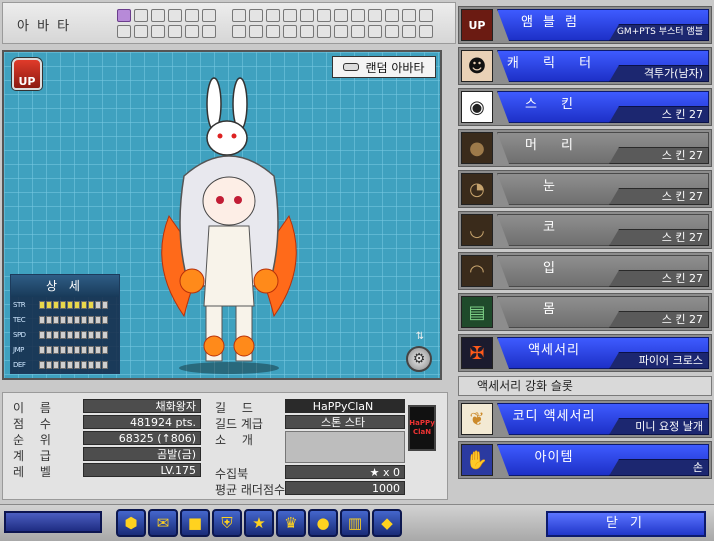 Image resolution: width=714 pixels, height=541 pixels. I want to click on stat-row-str: STR, so click(65, 304).